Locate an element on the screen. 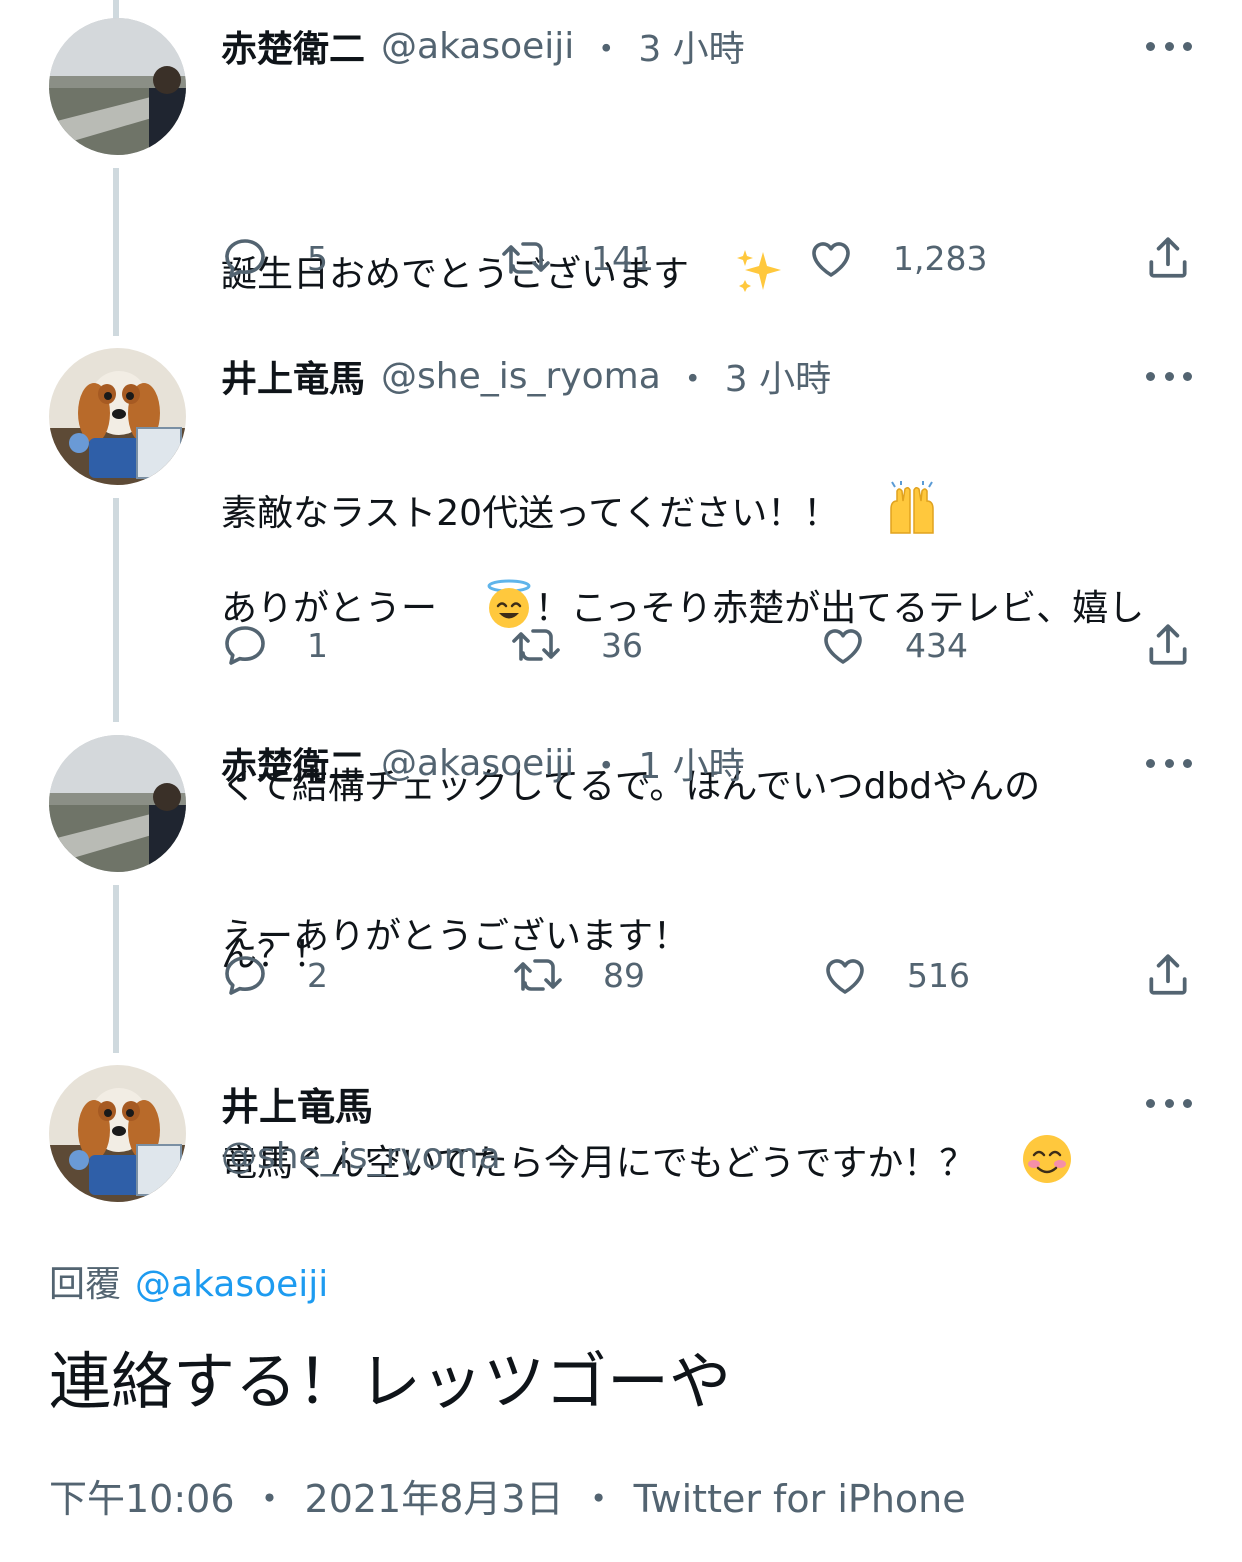 This screenshot has width=1242, height=1562. like-button: 516 is located at coordinates (895, 975).